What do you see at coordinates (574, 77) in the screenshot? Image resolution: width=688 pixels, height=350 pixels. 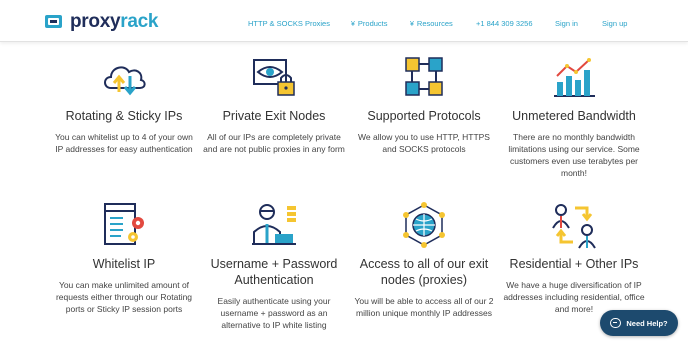 I see `bandwidth-chart-icon` at bounding box center [574, 77].